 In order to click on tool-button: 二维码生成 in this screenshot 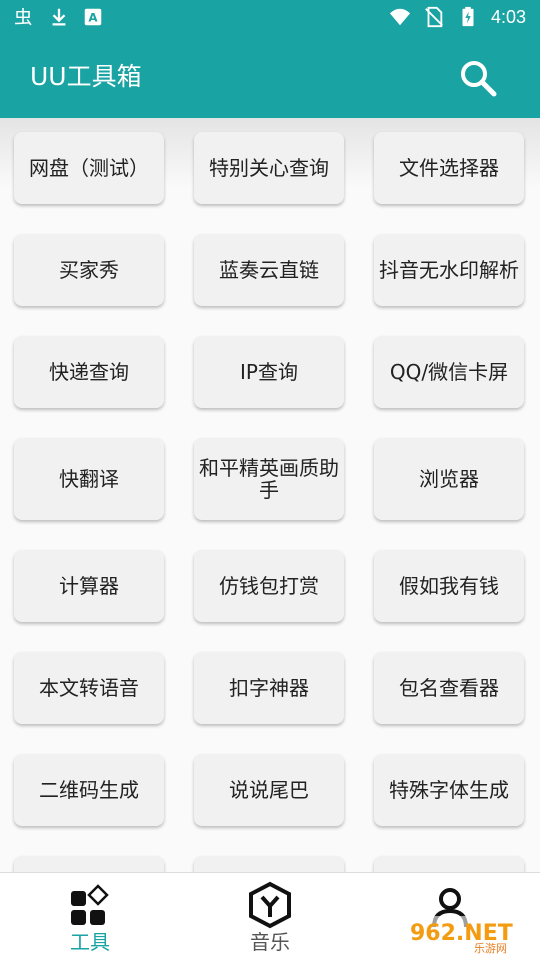, I will do `click(89, 790)`.